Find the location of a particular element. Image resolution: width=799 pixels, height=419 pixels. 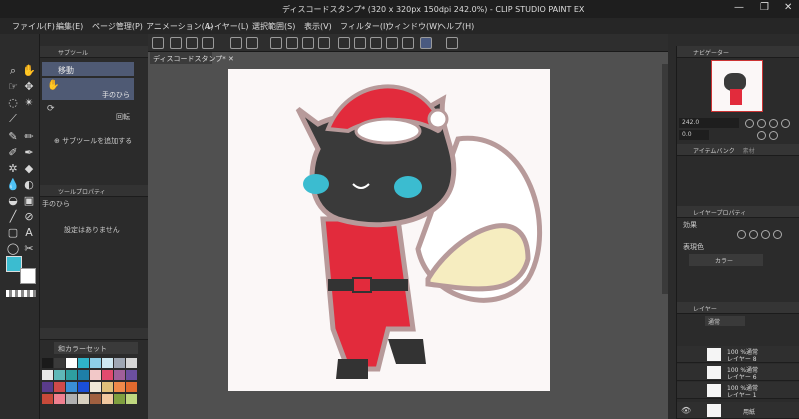

menu-view: 表示(V) is located at coordinates (318, 26).